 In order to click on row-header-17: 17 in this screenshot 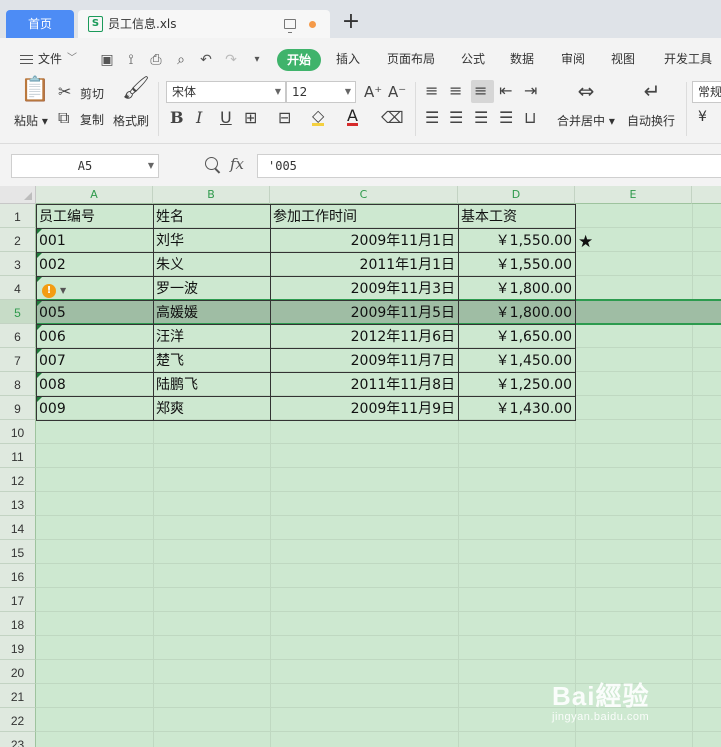, I will do `click(18, 600)`.